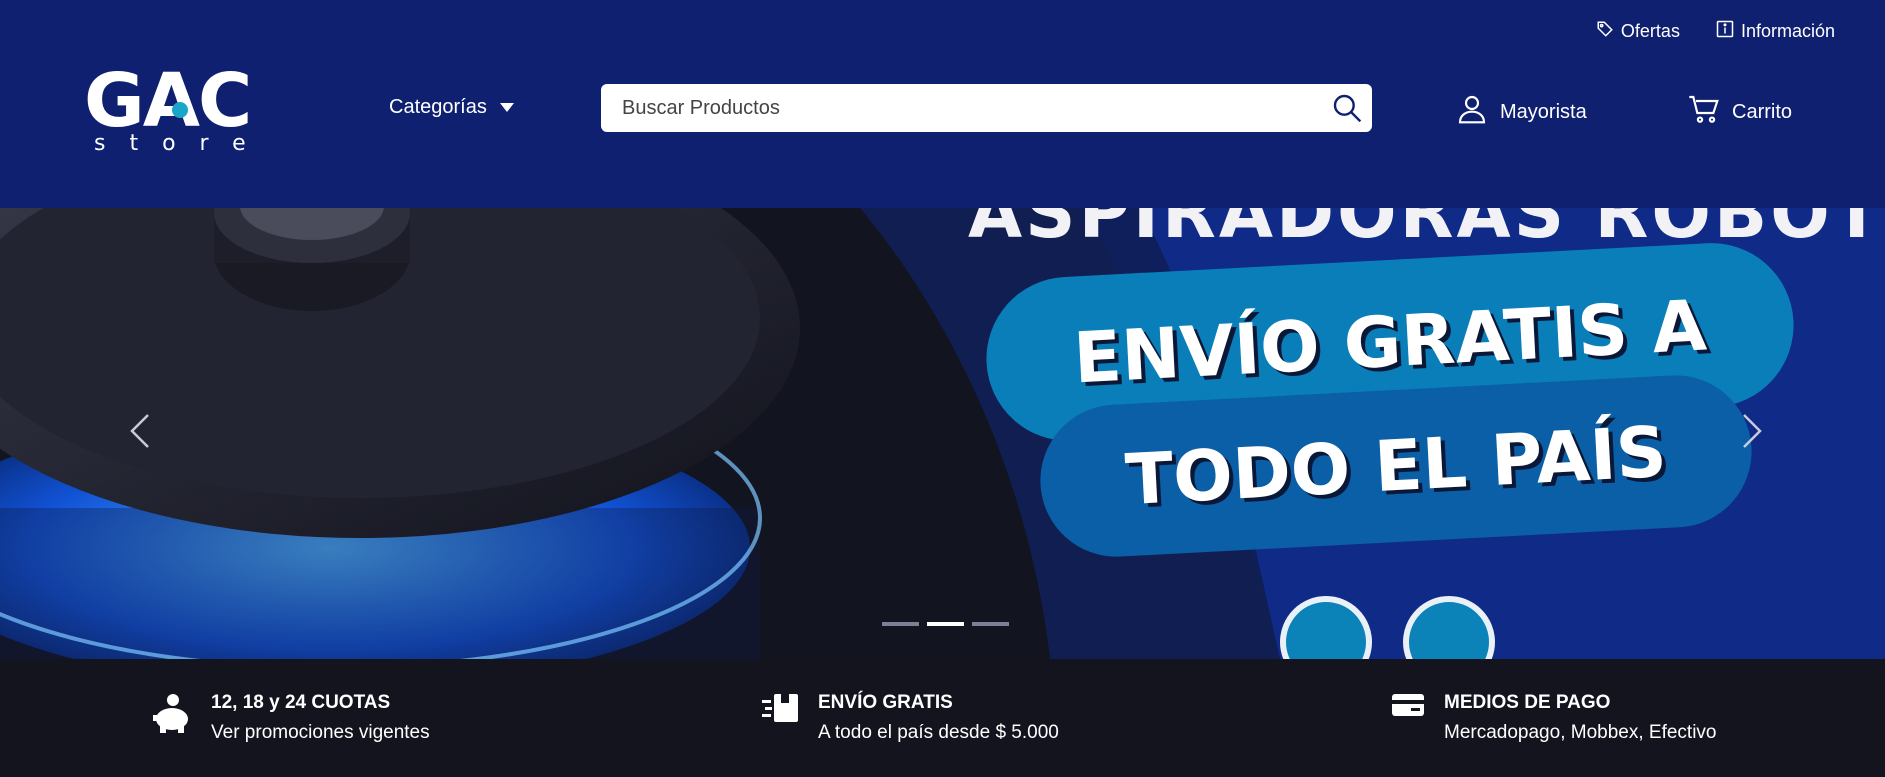 The height and width of the screenshot is (777, 1885). I want to click on mayorista-link: Mayorista, so click(1521, 112).